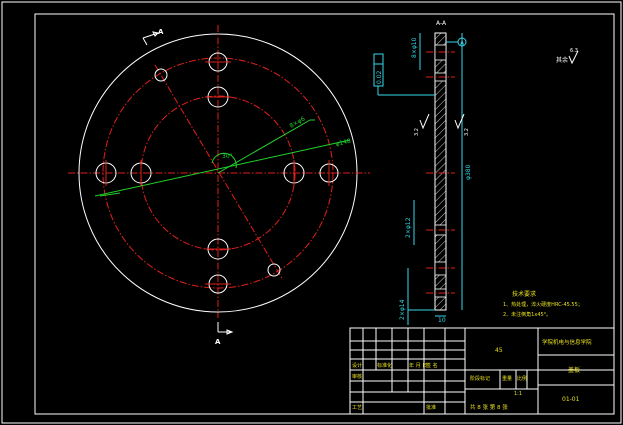 Image resolution: width=623 pixels, height=425 pixels. I want to click on svg-text: 其余, so click(562, 60).